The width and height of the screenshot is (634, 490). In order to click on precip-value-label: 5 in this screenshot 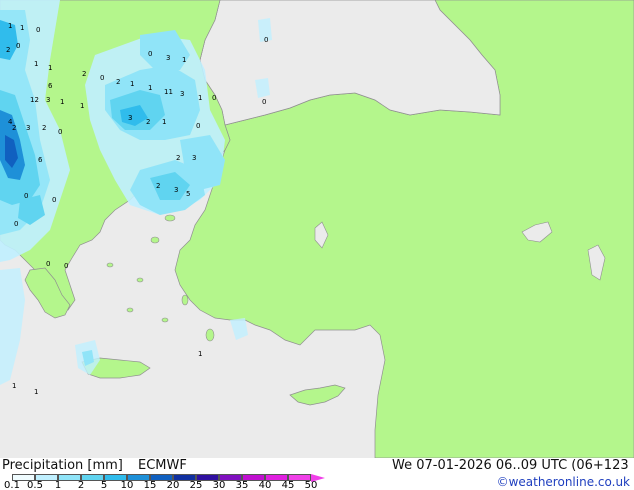, I will do `click(188, 194)`.